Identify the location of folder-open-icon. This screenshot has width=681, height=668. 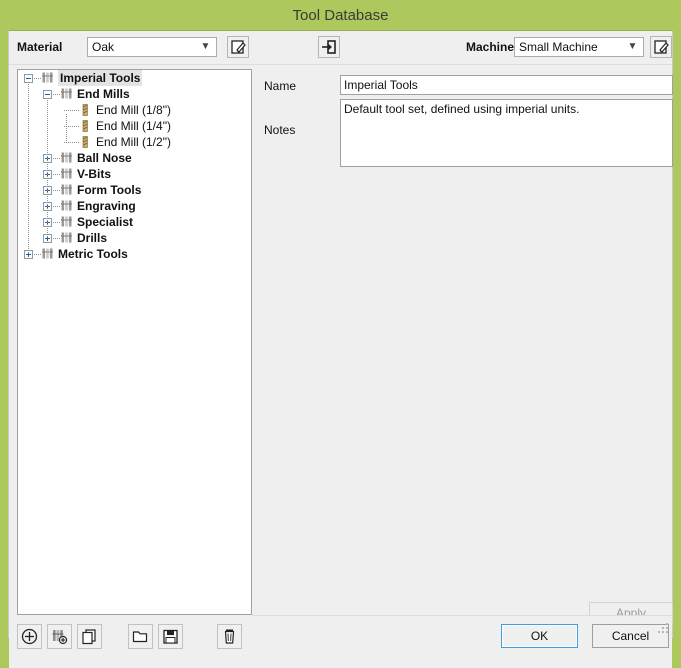
(140, 636).